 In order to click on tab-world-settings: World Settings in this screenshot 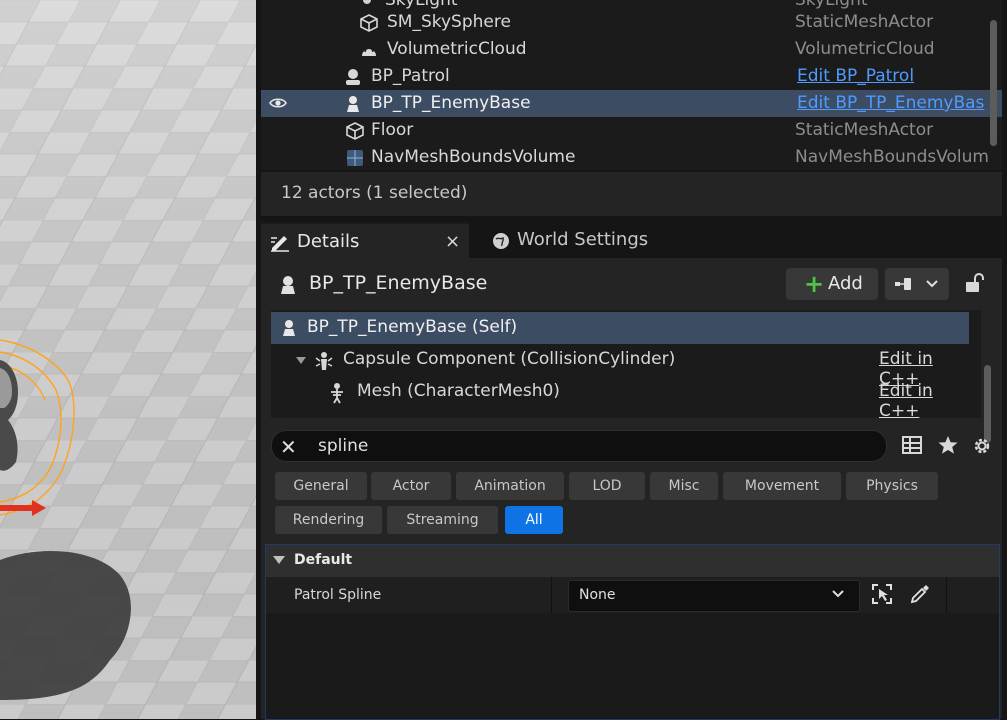, I will do `click(587, 240)`.